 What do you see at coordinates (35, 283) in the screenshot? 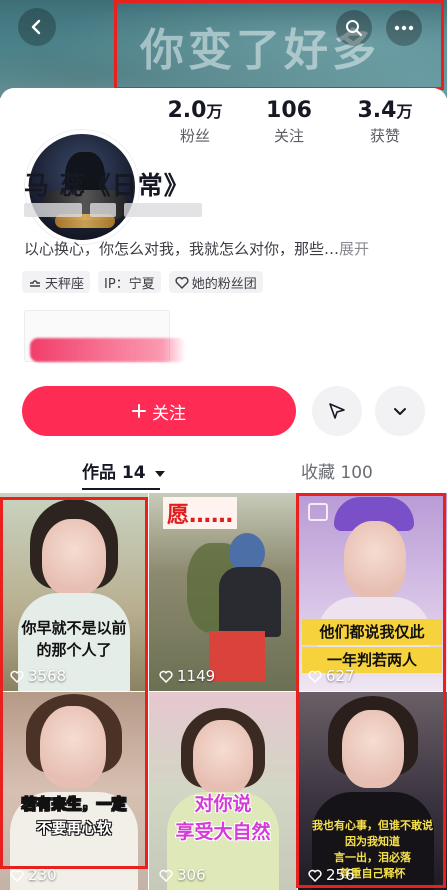
I see `libra-icon` at bounding box center [35, 283].